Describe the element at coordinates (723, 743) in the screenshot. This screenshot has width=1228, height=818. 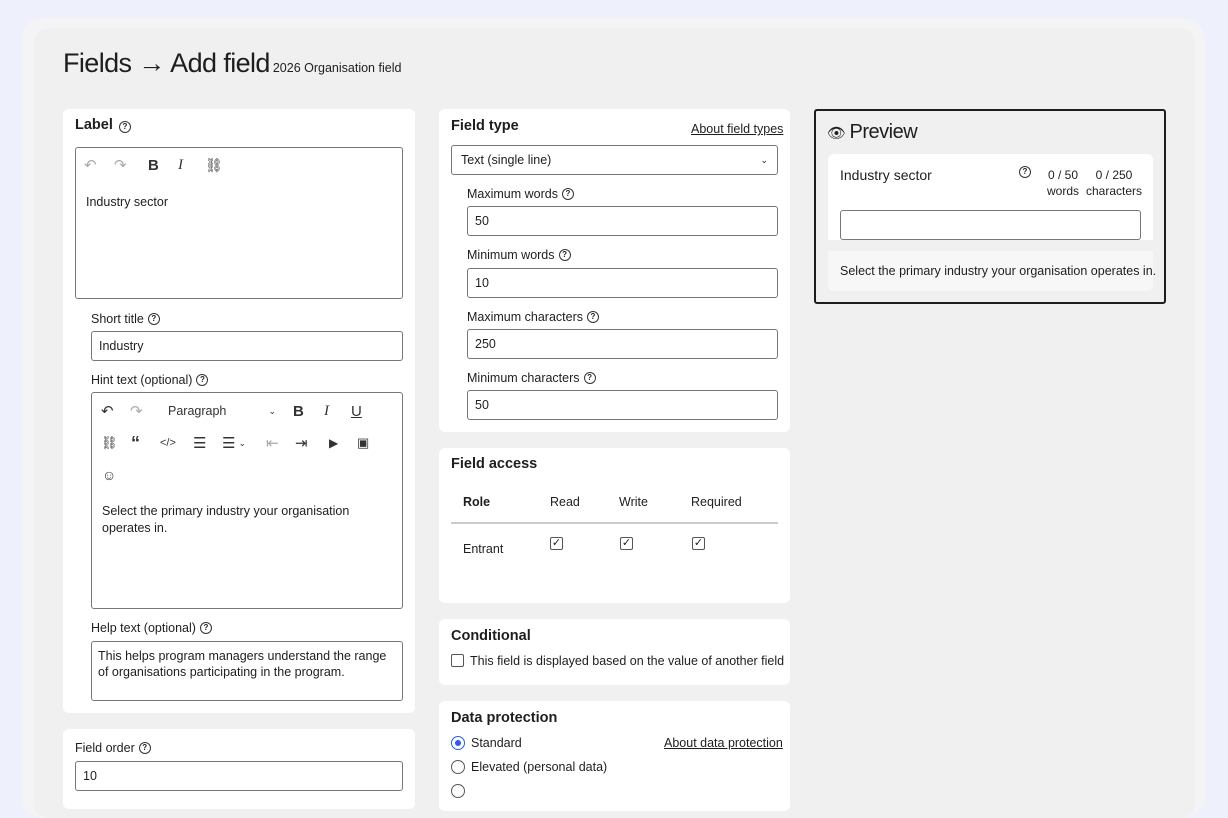
I see `about-data-protection-link: About data protection` at that location.